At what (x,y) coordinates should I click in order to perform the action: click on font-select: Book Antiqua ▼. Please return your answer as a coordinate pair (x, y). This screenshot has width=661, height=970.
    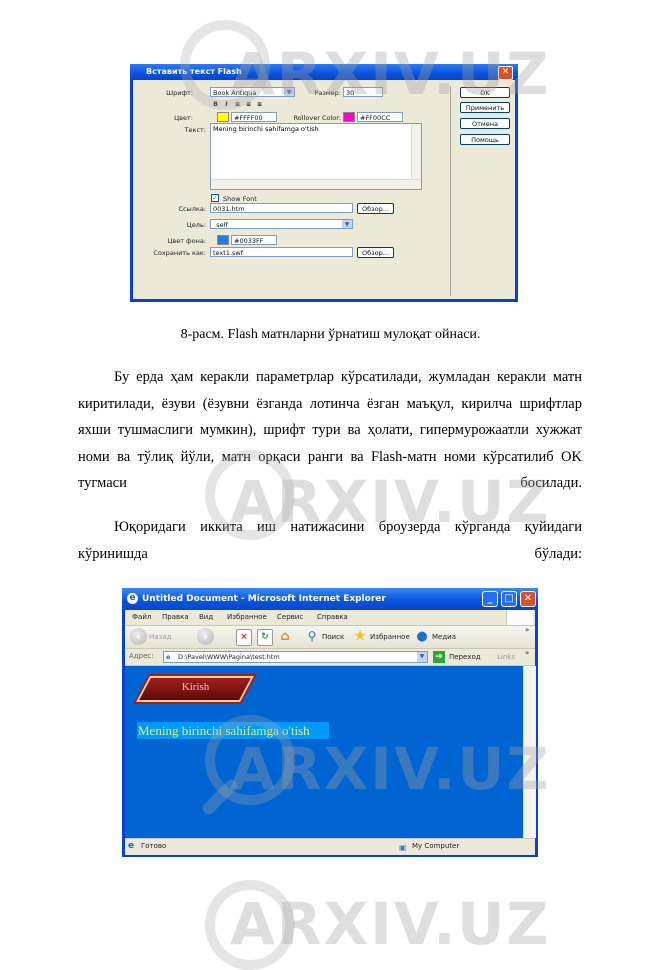
    Looking at the image, I should click on (252, 92).